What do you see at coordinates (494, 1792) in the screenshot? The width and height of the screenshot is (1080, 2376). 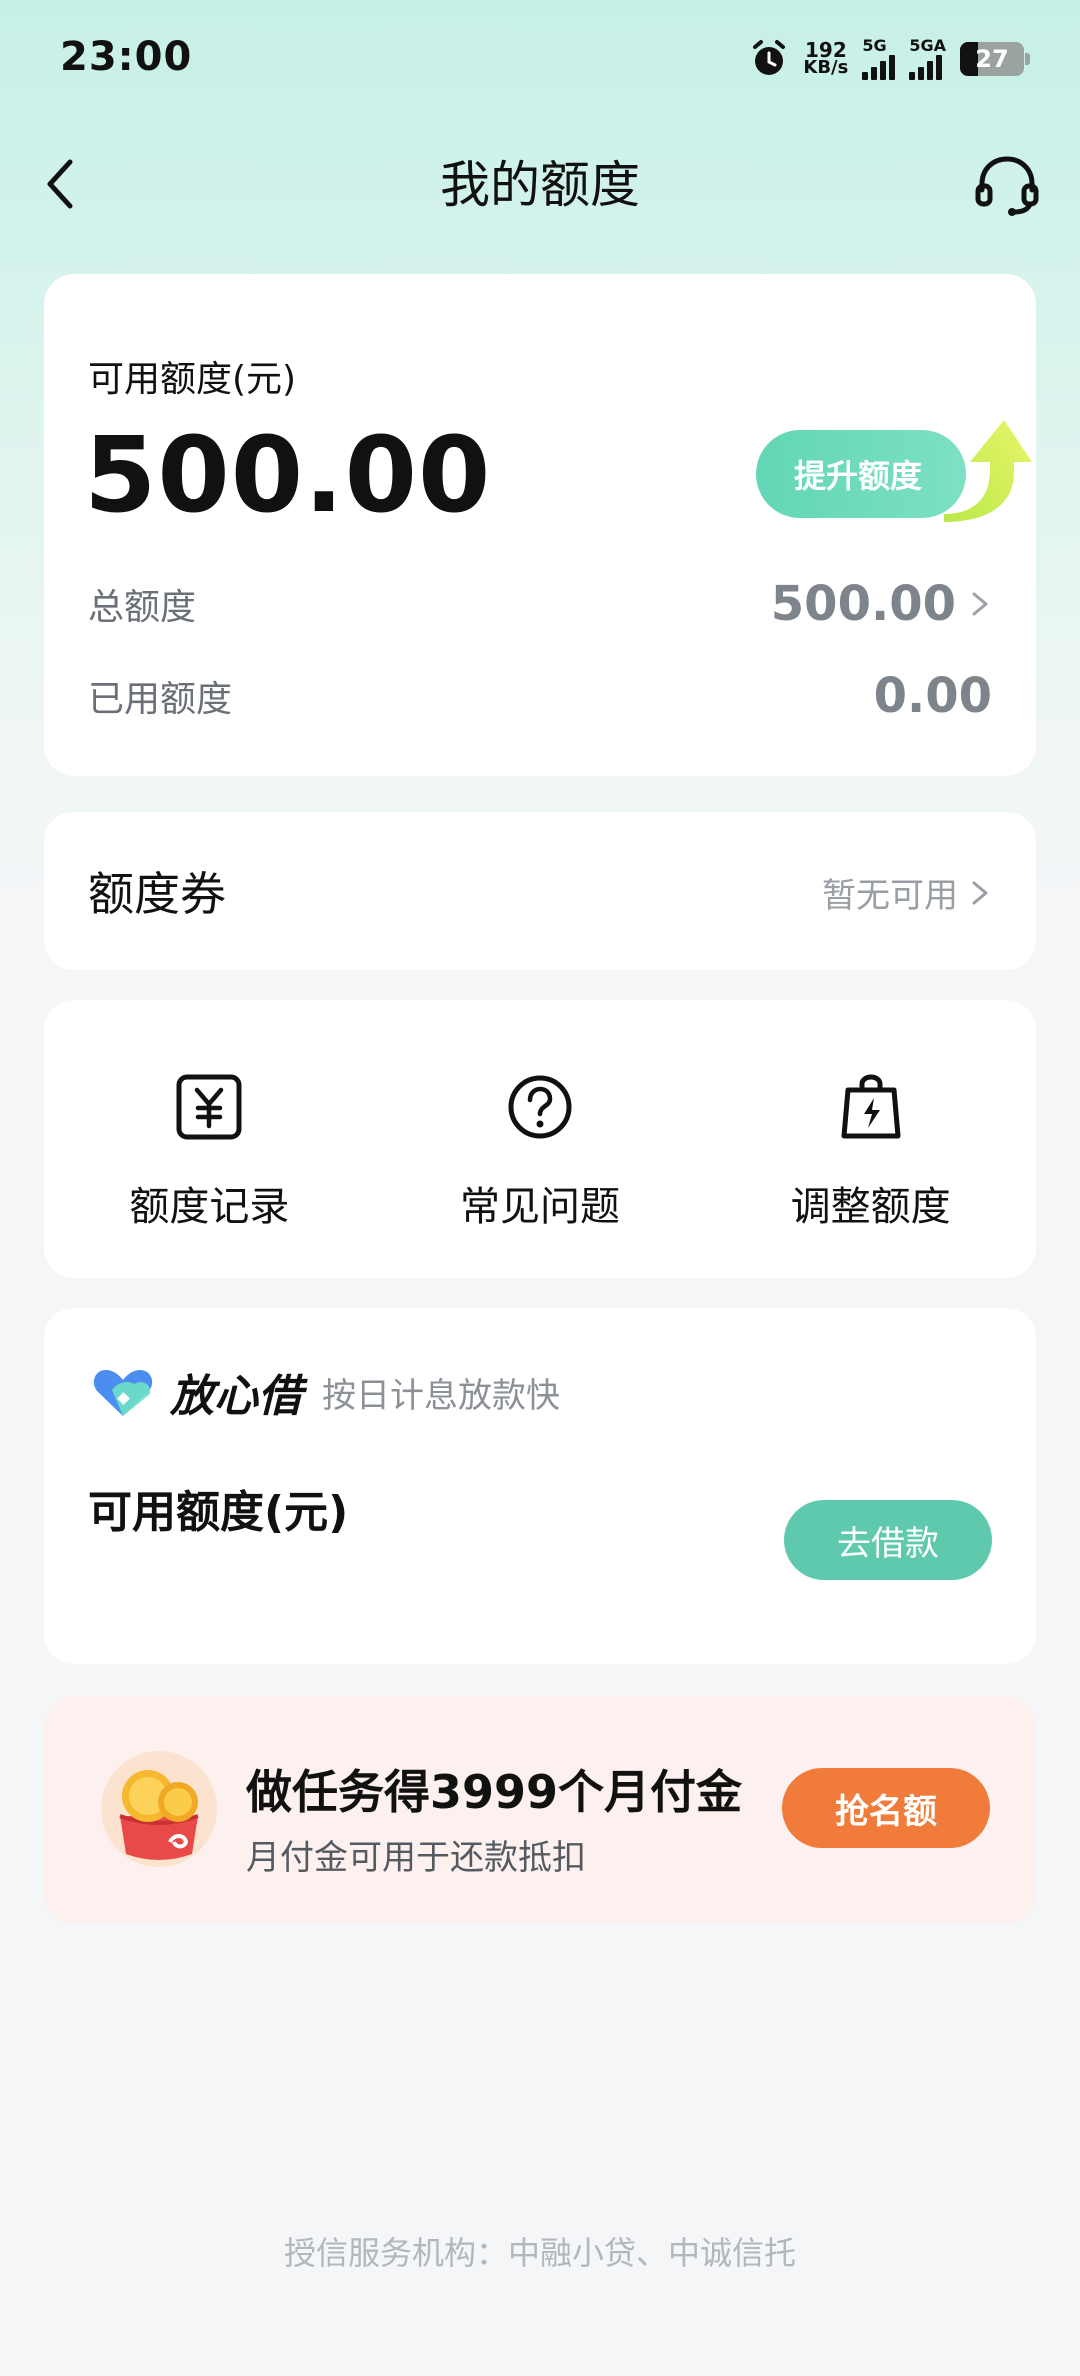 I see `task-title: 做任务得3999个月付金` at bounding box center [494, 1792].